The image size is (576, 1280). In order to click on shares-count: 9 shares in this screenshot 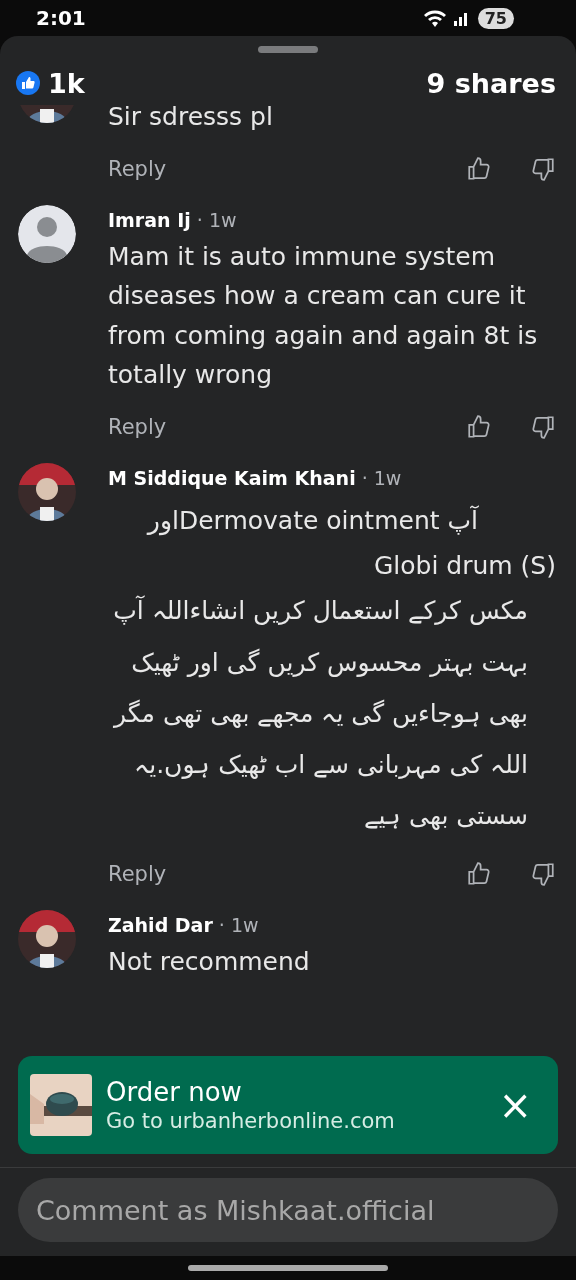, I will do `click(491, 83)`.